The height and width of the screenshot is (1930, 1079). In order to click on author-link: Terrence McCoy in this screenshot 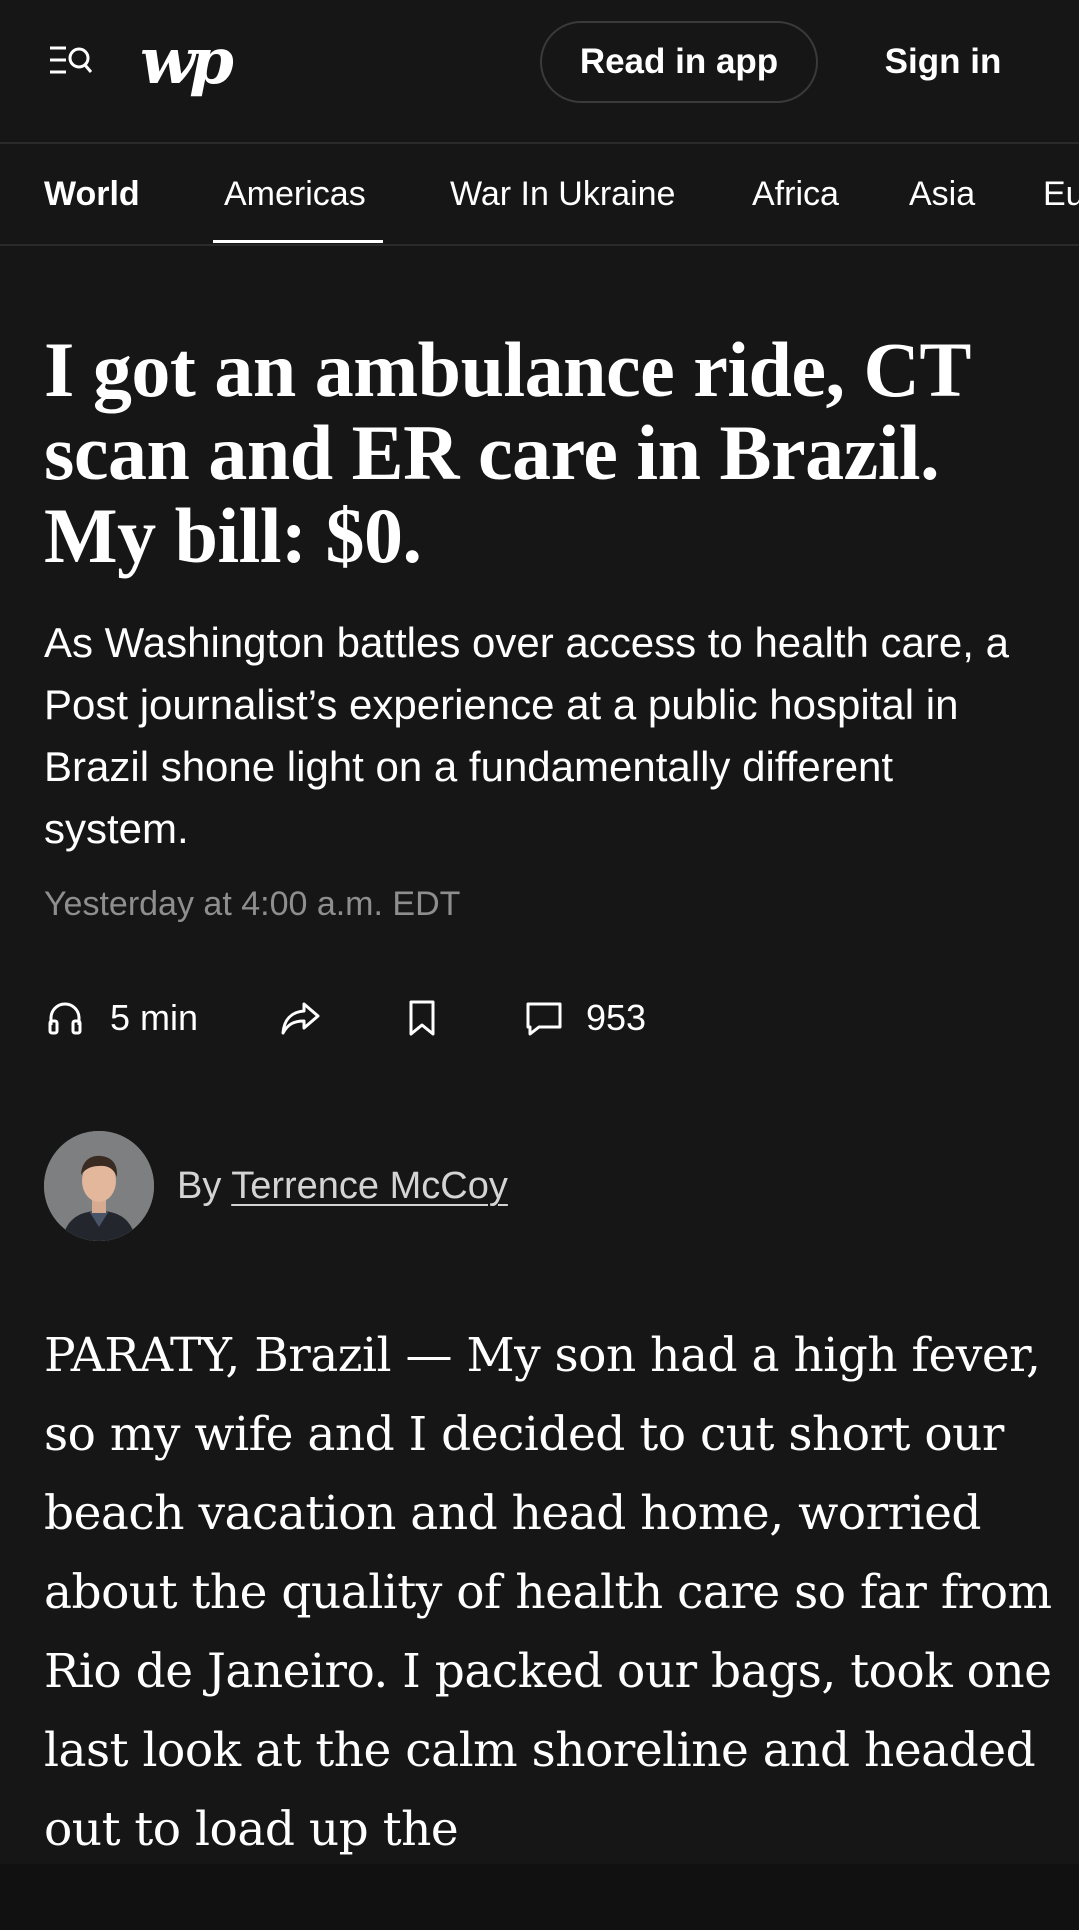, I will do `click(369, 1186)`.